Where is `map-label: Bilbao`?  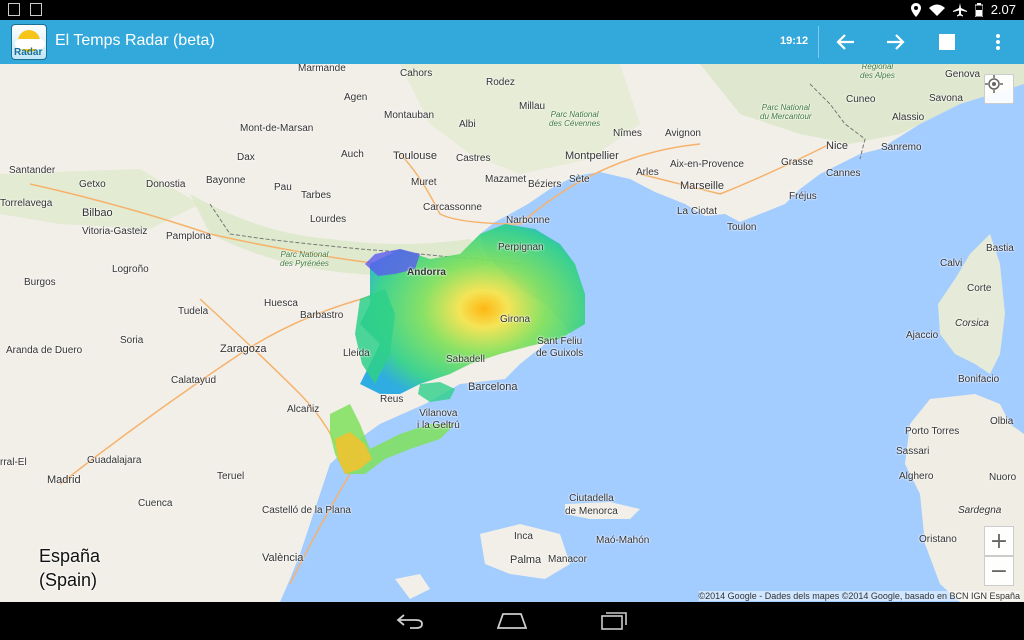 map-label: Bilbao is located at coordinates (97, 213).